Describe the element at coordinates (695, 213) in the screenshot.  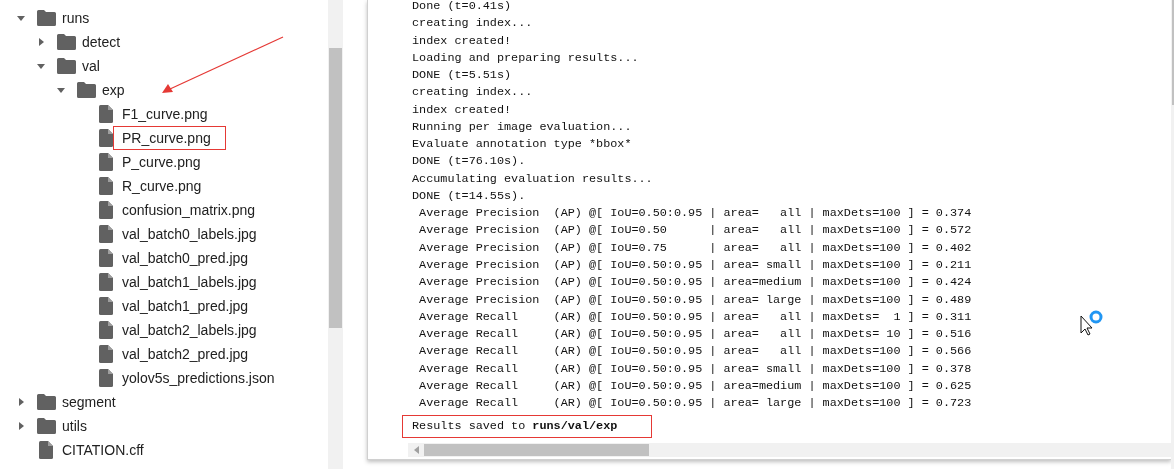
I see `output-line: Average Precision (AP) @[ IoU=0.50:0.95 | area= all | maxDets=100 ] = 0.374` at that location.